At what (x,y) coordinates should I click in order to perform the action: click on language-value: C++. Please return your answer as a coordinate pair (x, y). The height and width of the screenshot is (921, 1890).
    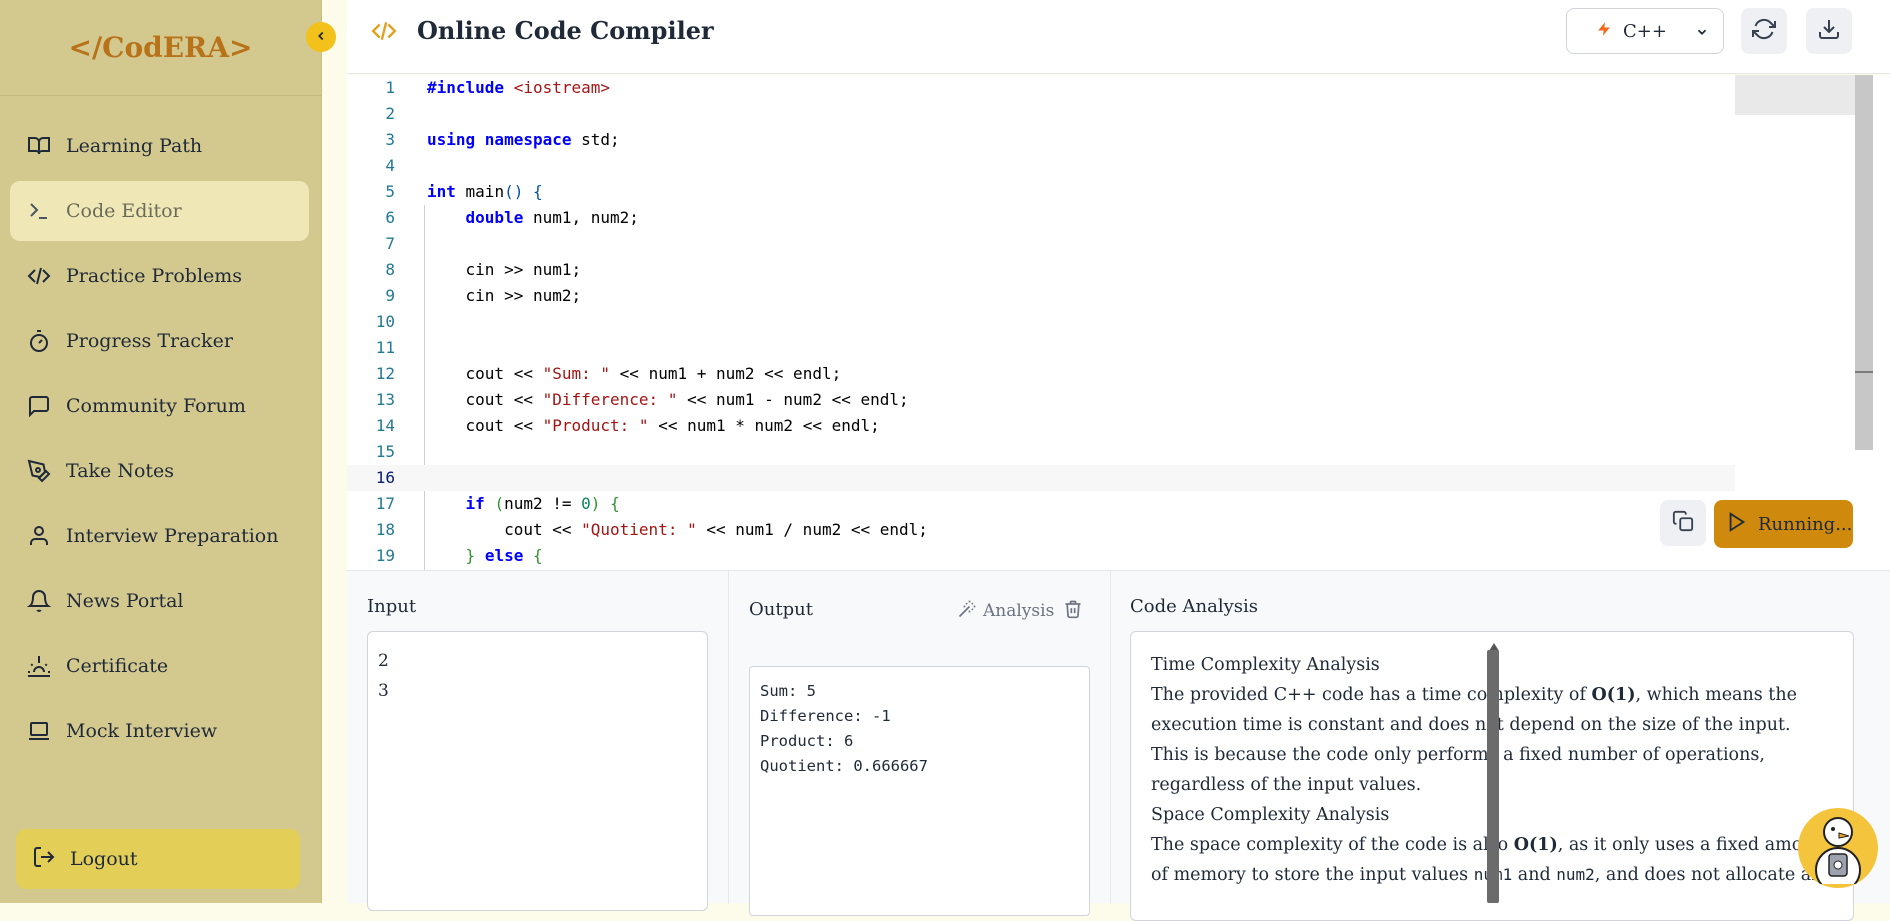
    Looking at the image, I should click on (1645, 31).